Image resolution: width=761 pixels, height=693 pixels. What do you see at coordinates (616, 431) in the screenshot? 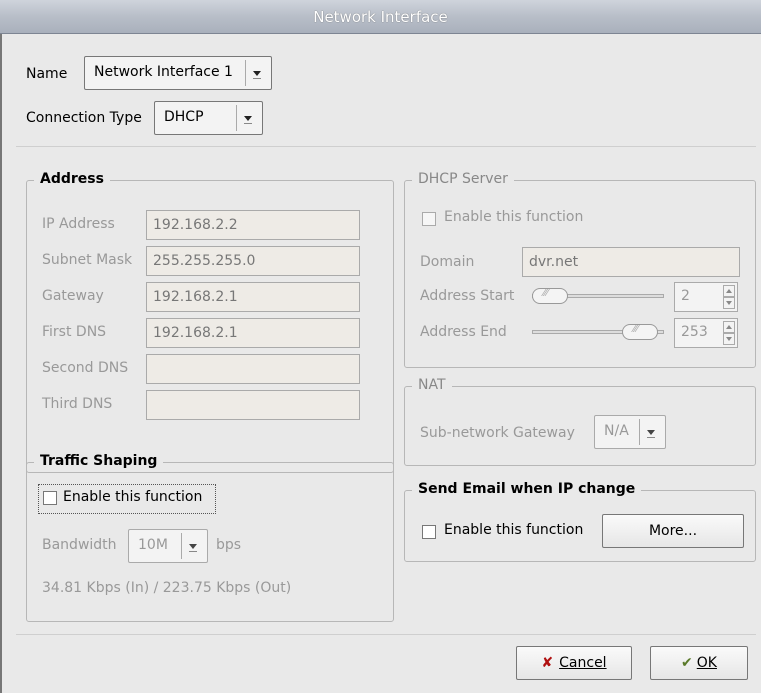
I see `sub-network-gateway-value: N/A` at bounding box center [616, 431].